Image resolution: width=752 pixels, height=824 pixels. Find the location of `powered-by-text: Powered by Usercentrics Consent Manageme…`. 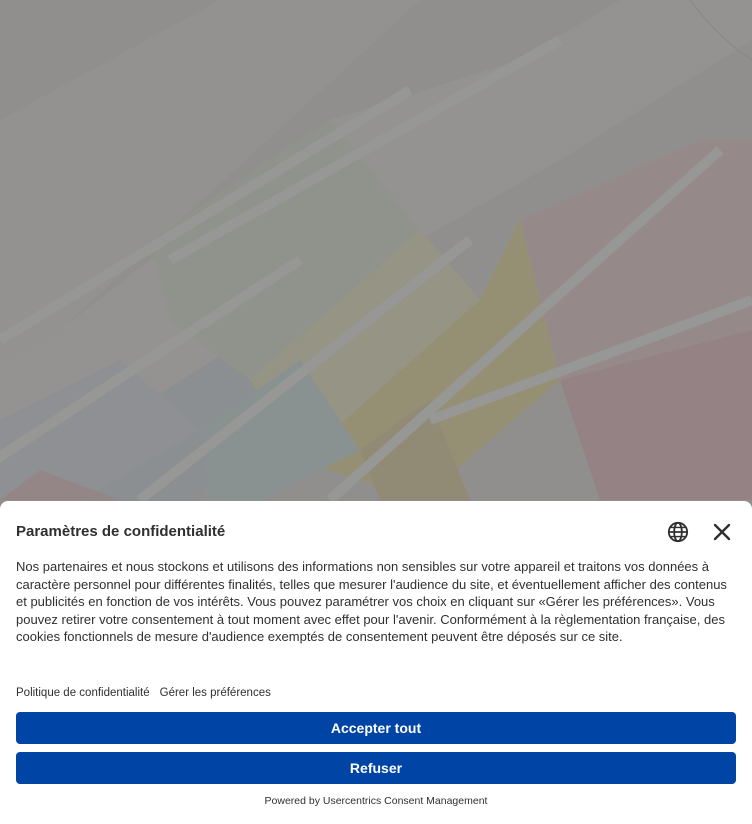

powered-by-text: Powered by Usercentrics Consent Manageme… is located at coordinates (376, 801).